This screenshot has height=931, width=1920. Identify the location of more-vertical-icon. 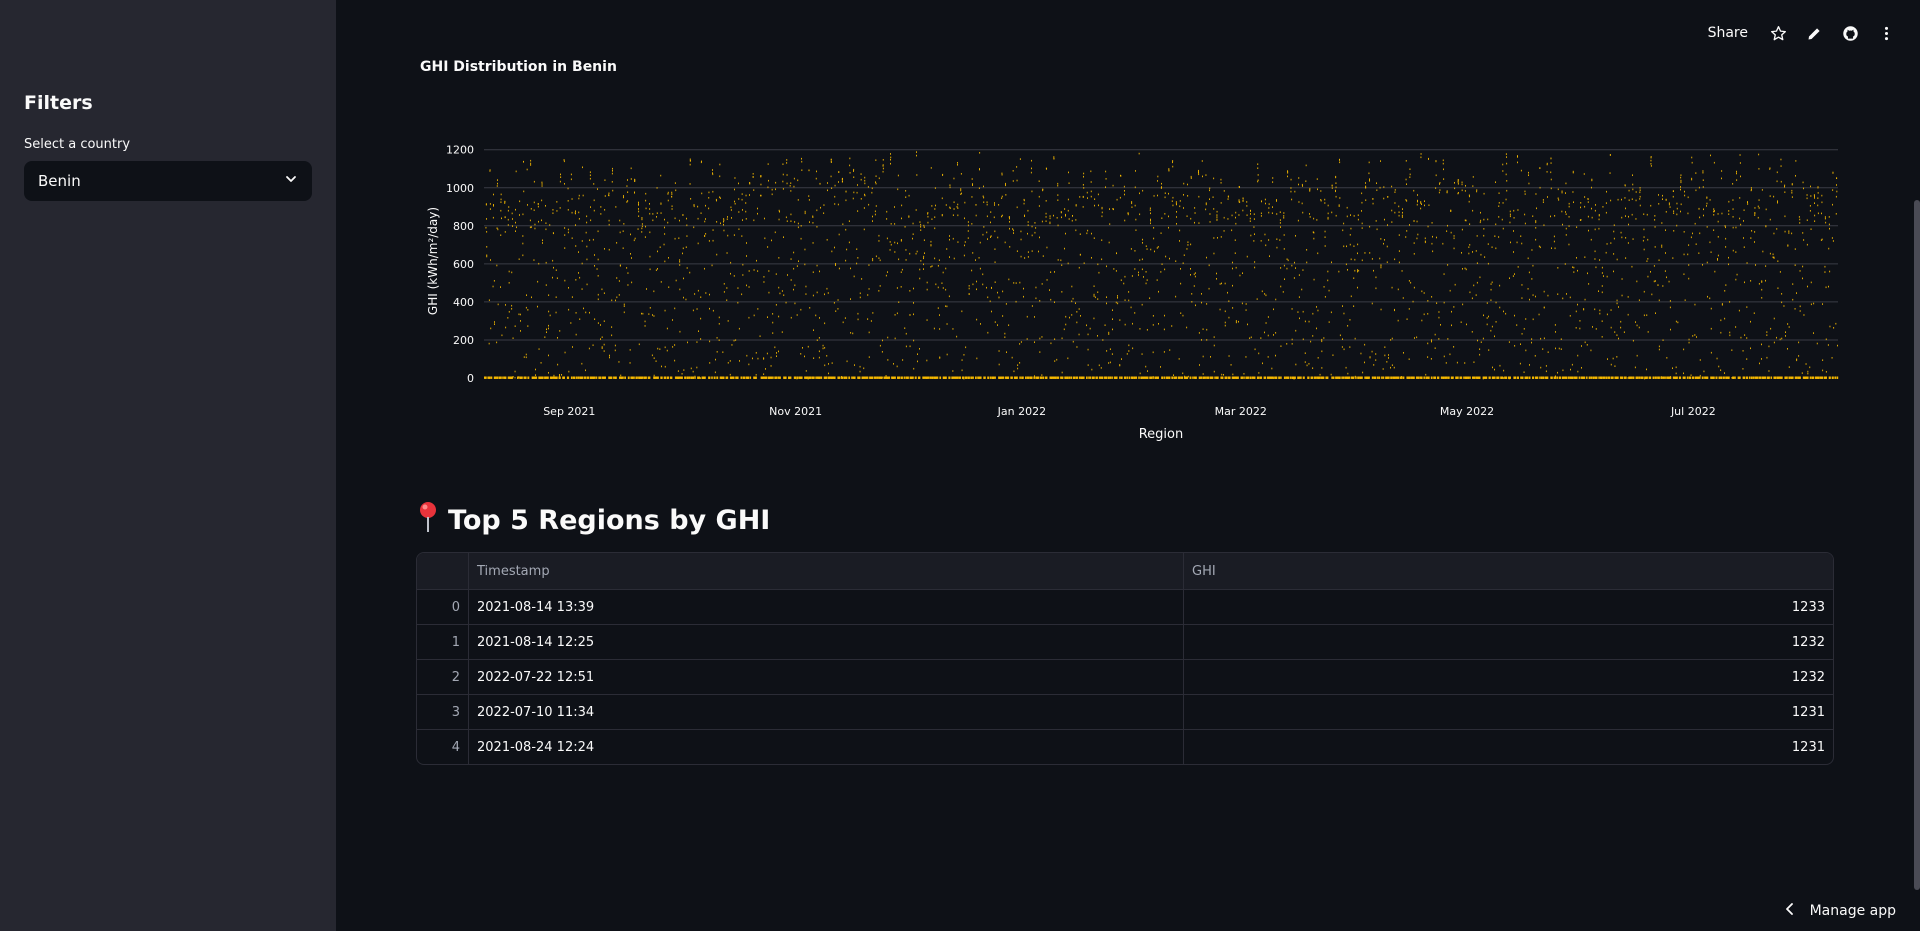
(1886, 33).